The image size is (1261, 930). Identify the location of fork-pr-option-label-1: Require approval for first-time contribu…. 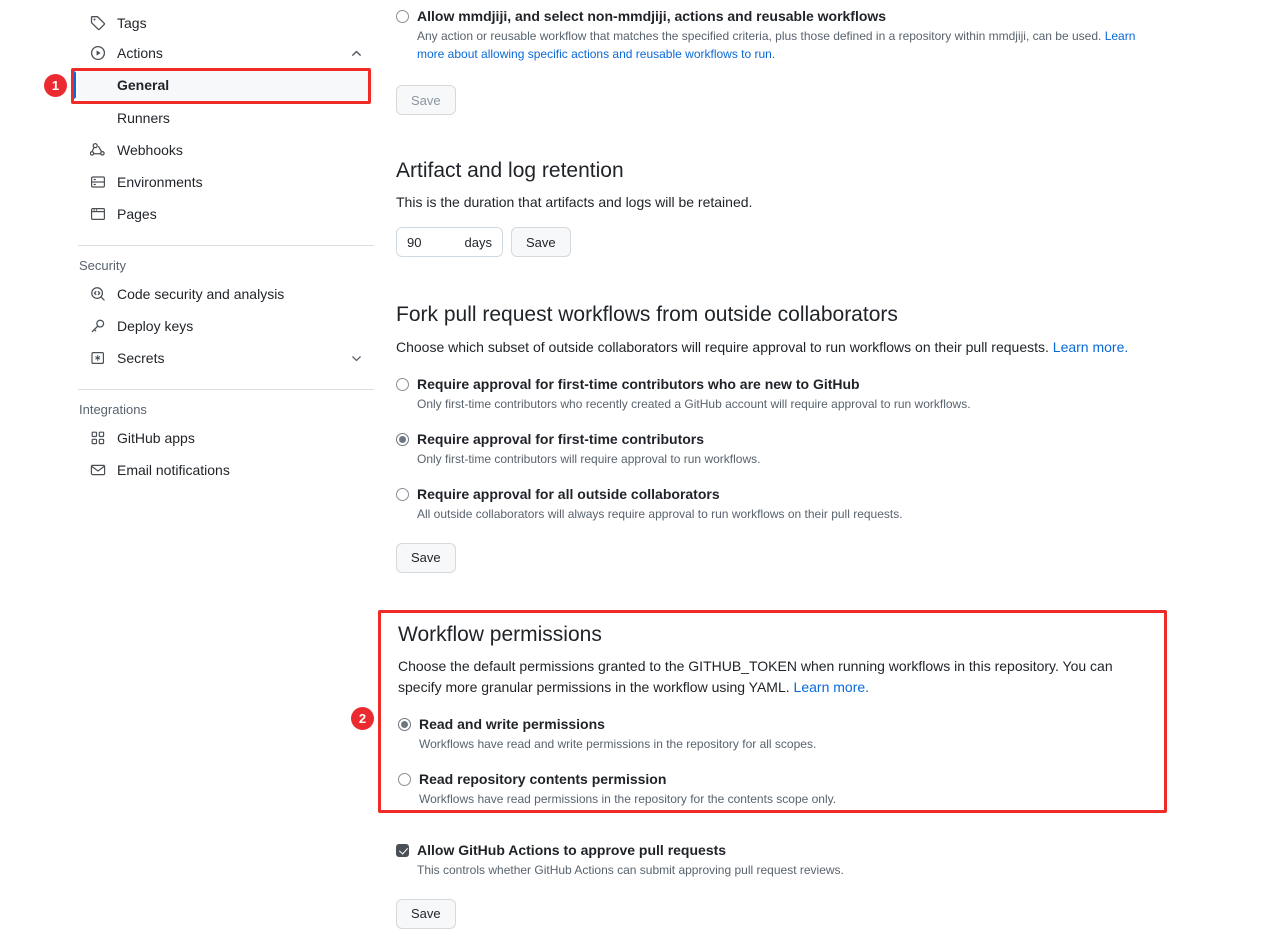
(638, 383).